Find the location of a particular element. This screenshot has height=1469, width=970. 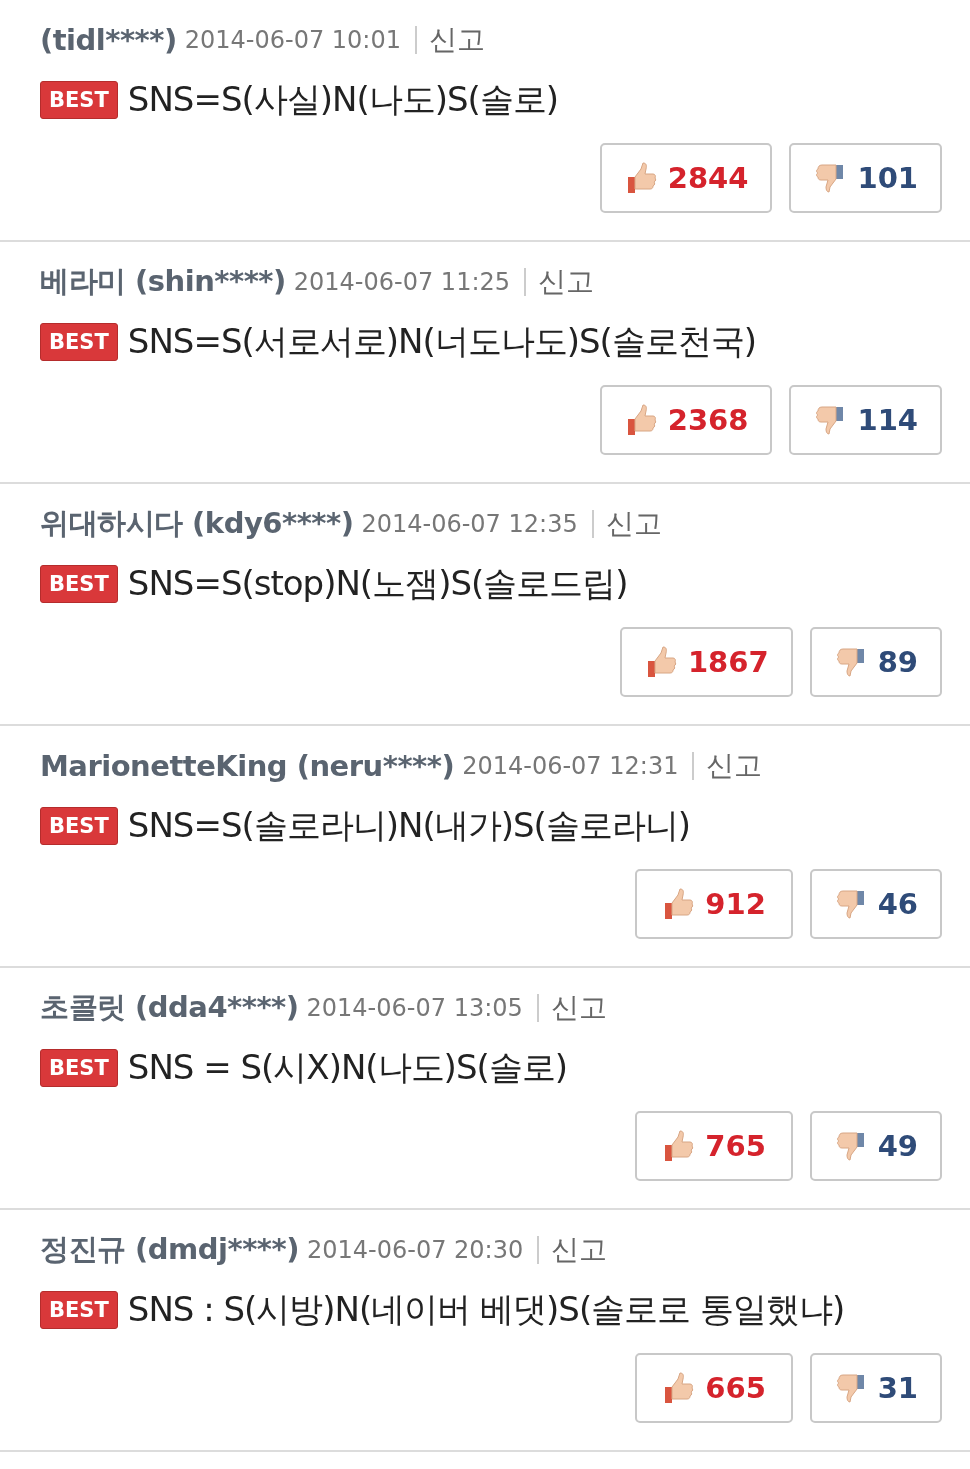

like-button: 1867 is located at coordinates (706, 662).